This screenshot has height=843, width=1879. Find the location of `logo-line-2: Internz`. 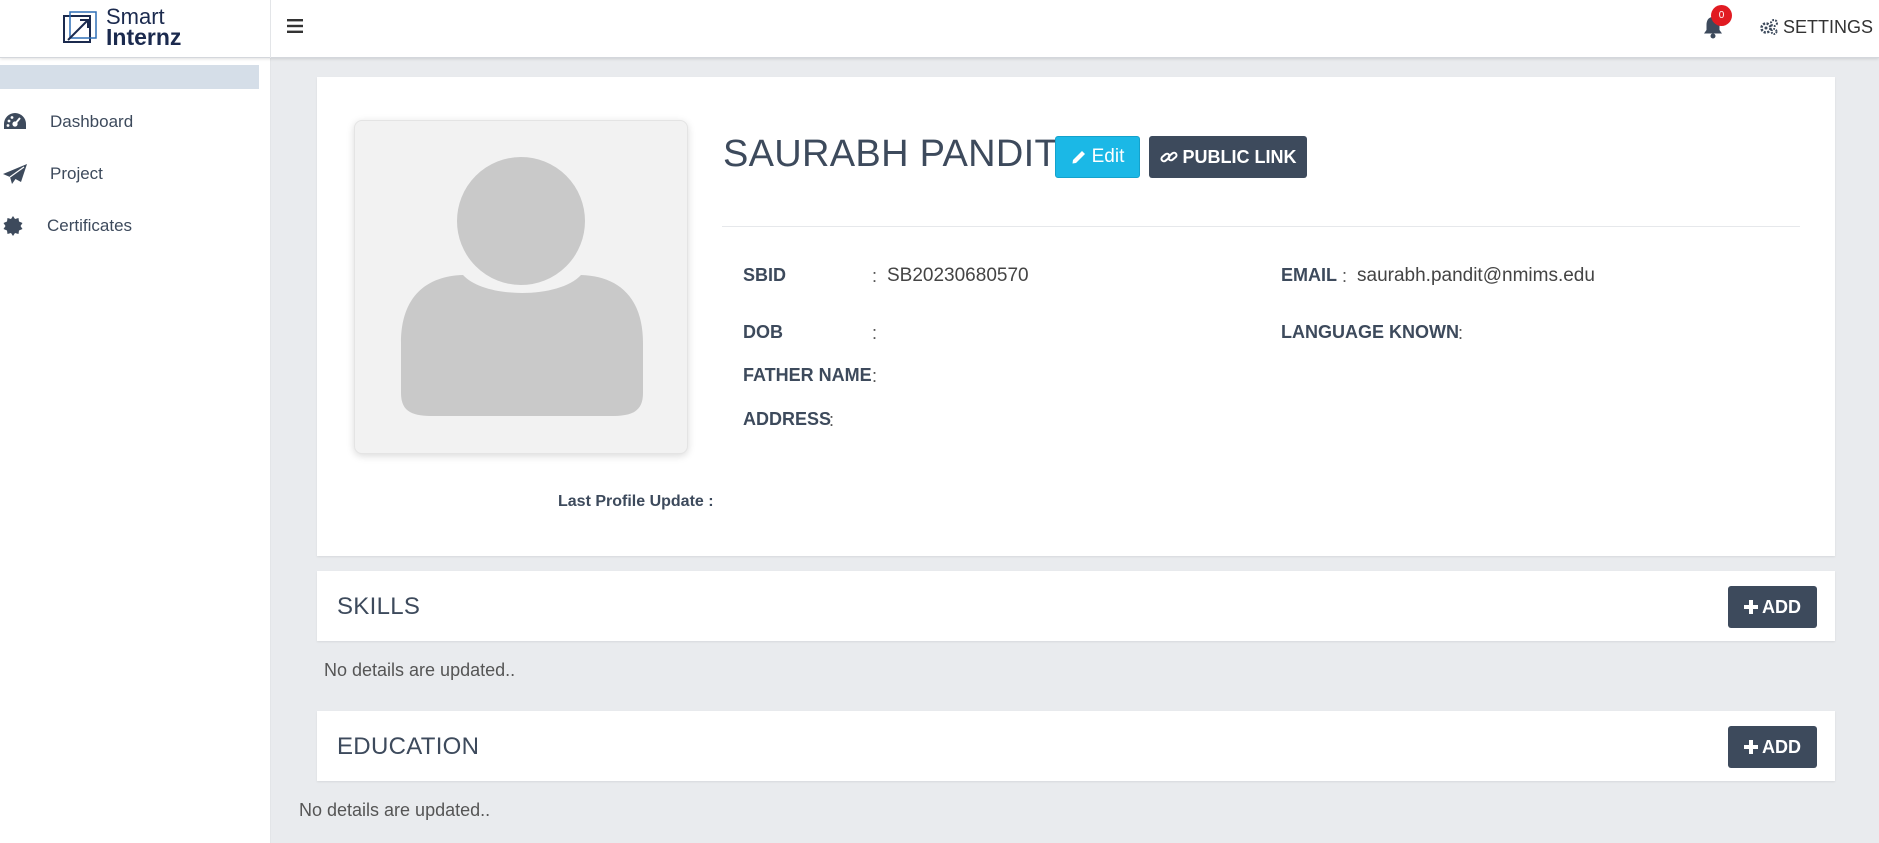

logo-line-2: Internz is located at coordinates (144, 37).